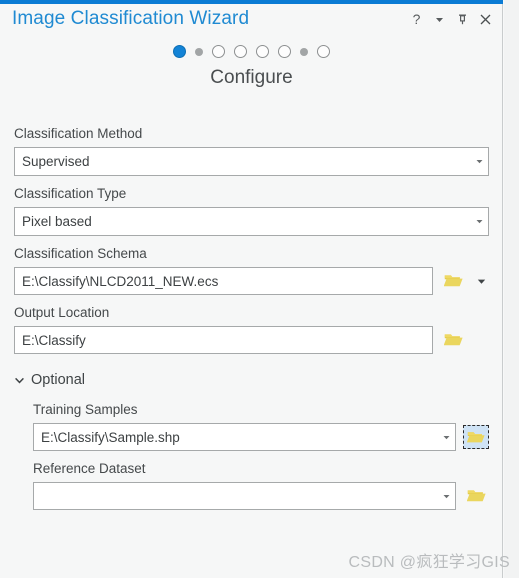 This screenshot has height=578, width=519. What do you see at coordinates (244, 496) in the screenshot?
I see `reference-dataset-combobox` at bounding box center [244, 496].